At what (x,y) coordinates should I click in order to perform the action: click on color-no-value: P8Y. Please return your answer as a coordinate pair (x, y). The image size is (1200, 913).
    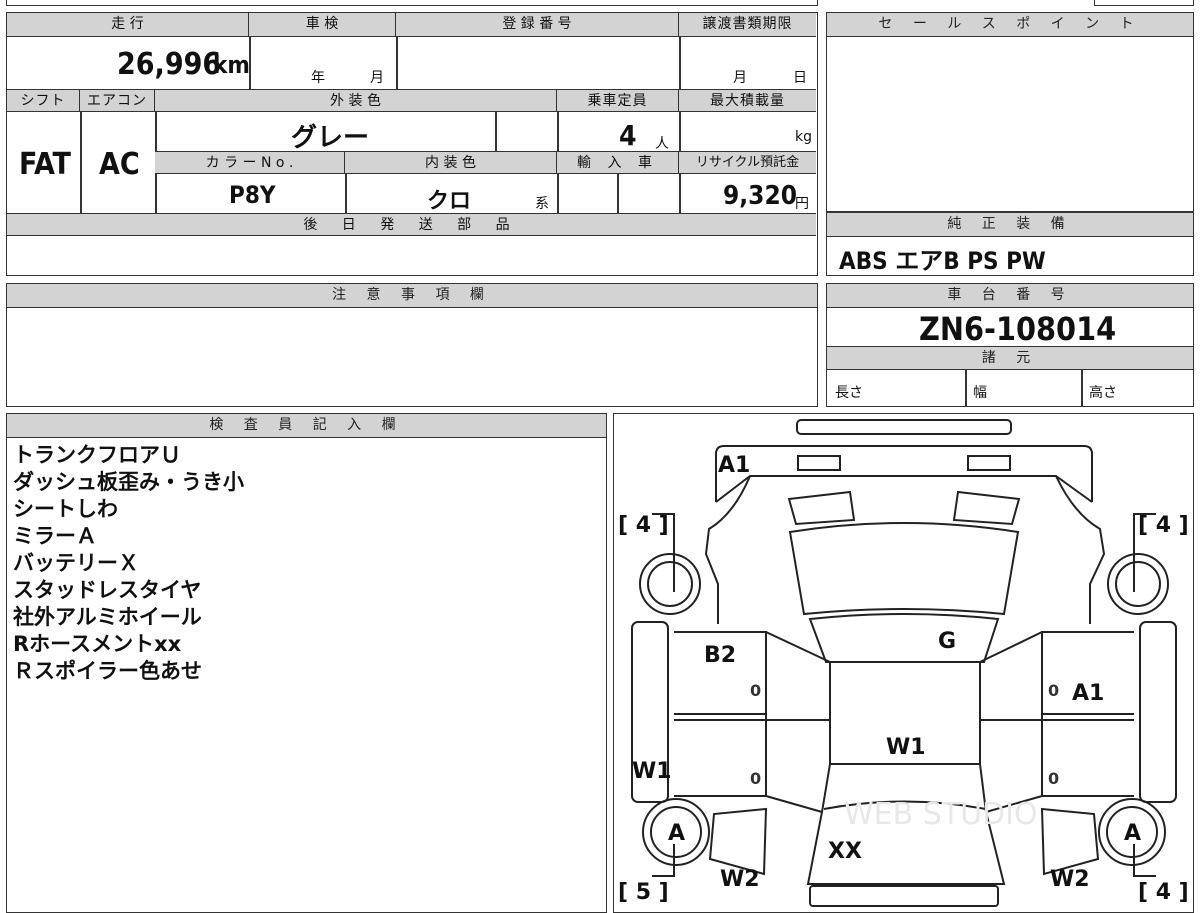
    Looking at the image, I should click on (252, 195).